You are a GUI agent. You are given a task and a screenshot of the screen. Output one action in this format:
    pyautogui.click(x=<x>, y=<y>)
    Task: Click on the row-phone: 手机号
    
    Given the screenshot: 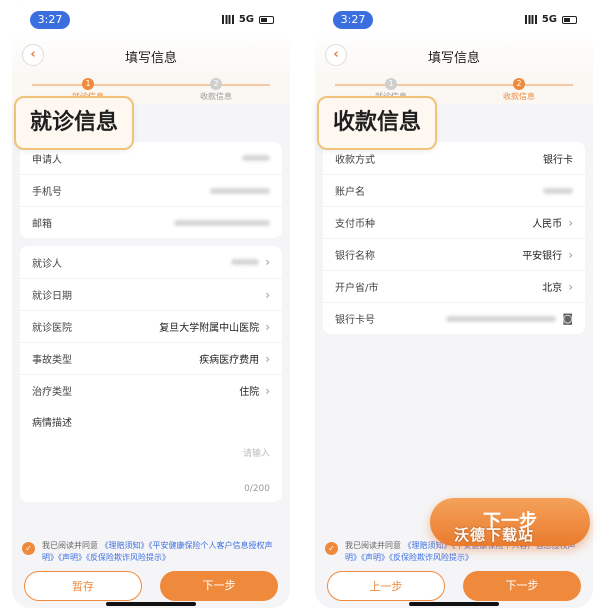 What is the action you would take?
    pyautogui.click(x=151, y=190)
    